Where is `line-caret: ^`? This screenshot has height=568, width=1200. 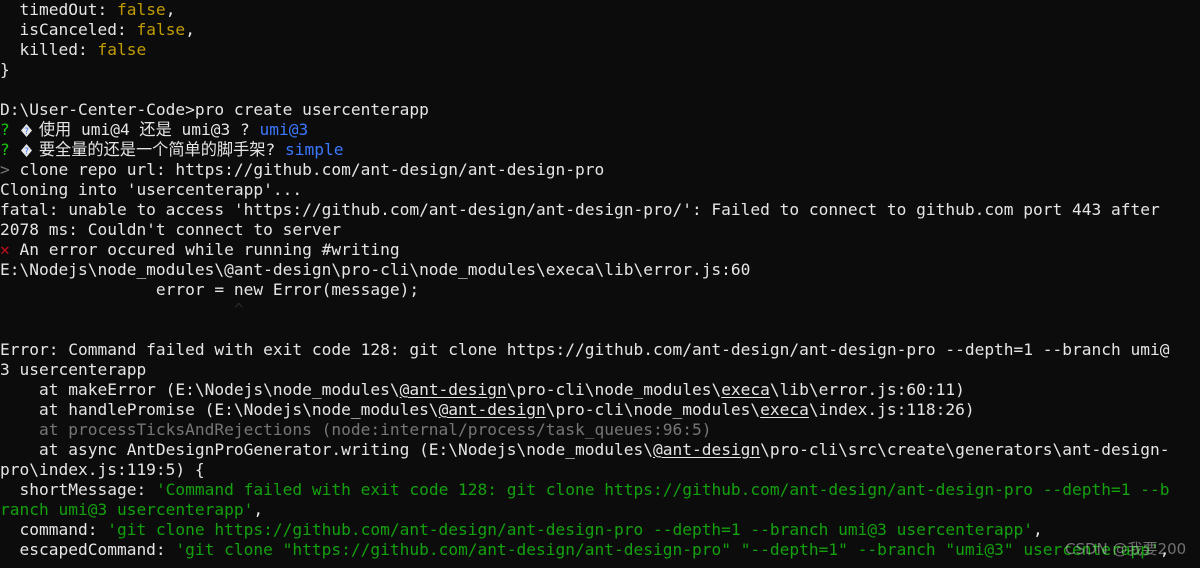 line-caret: ^ is located at coordinates (585, 310).